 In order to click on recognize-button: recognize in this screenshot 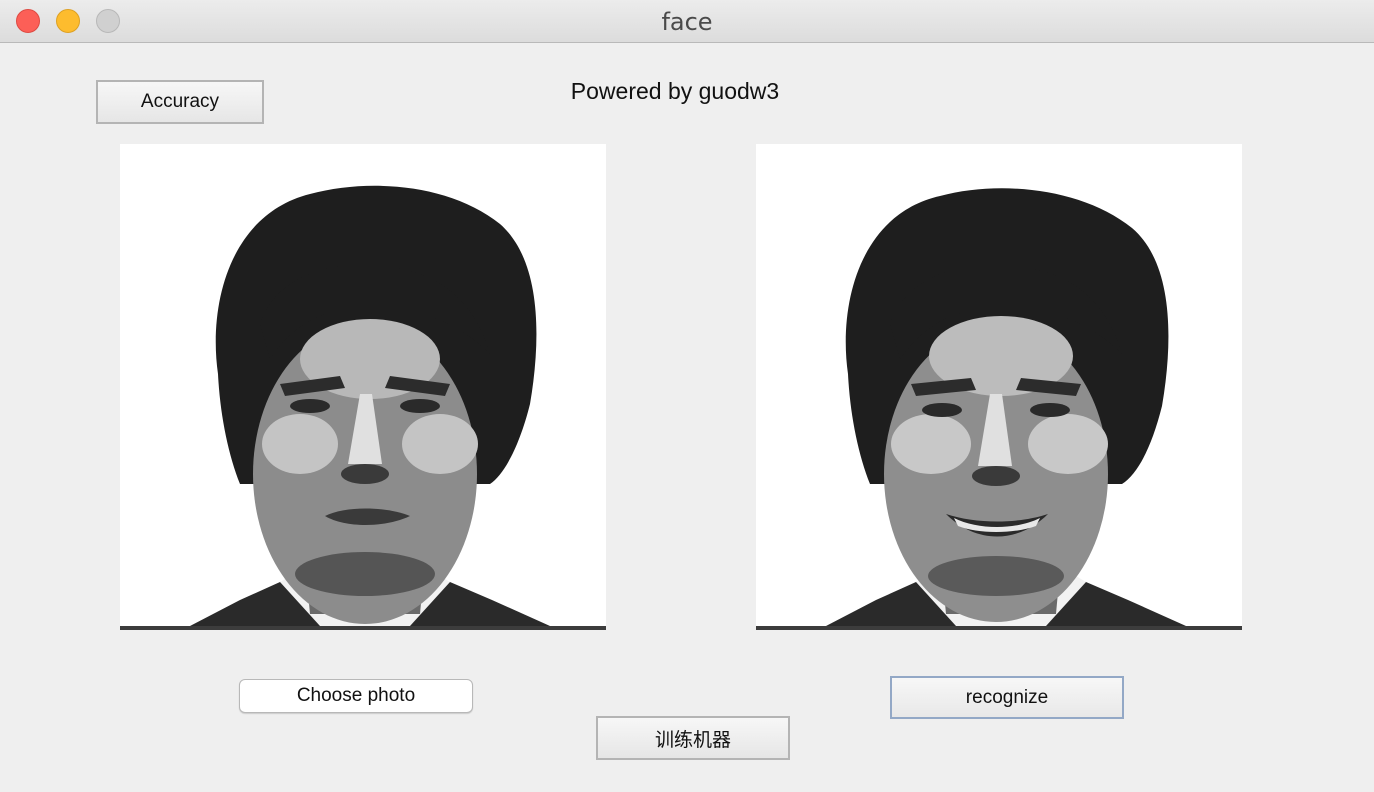, I will do `click(1007, 697)`.